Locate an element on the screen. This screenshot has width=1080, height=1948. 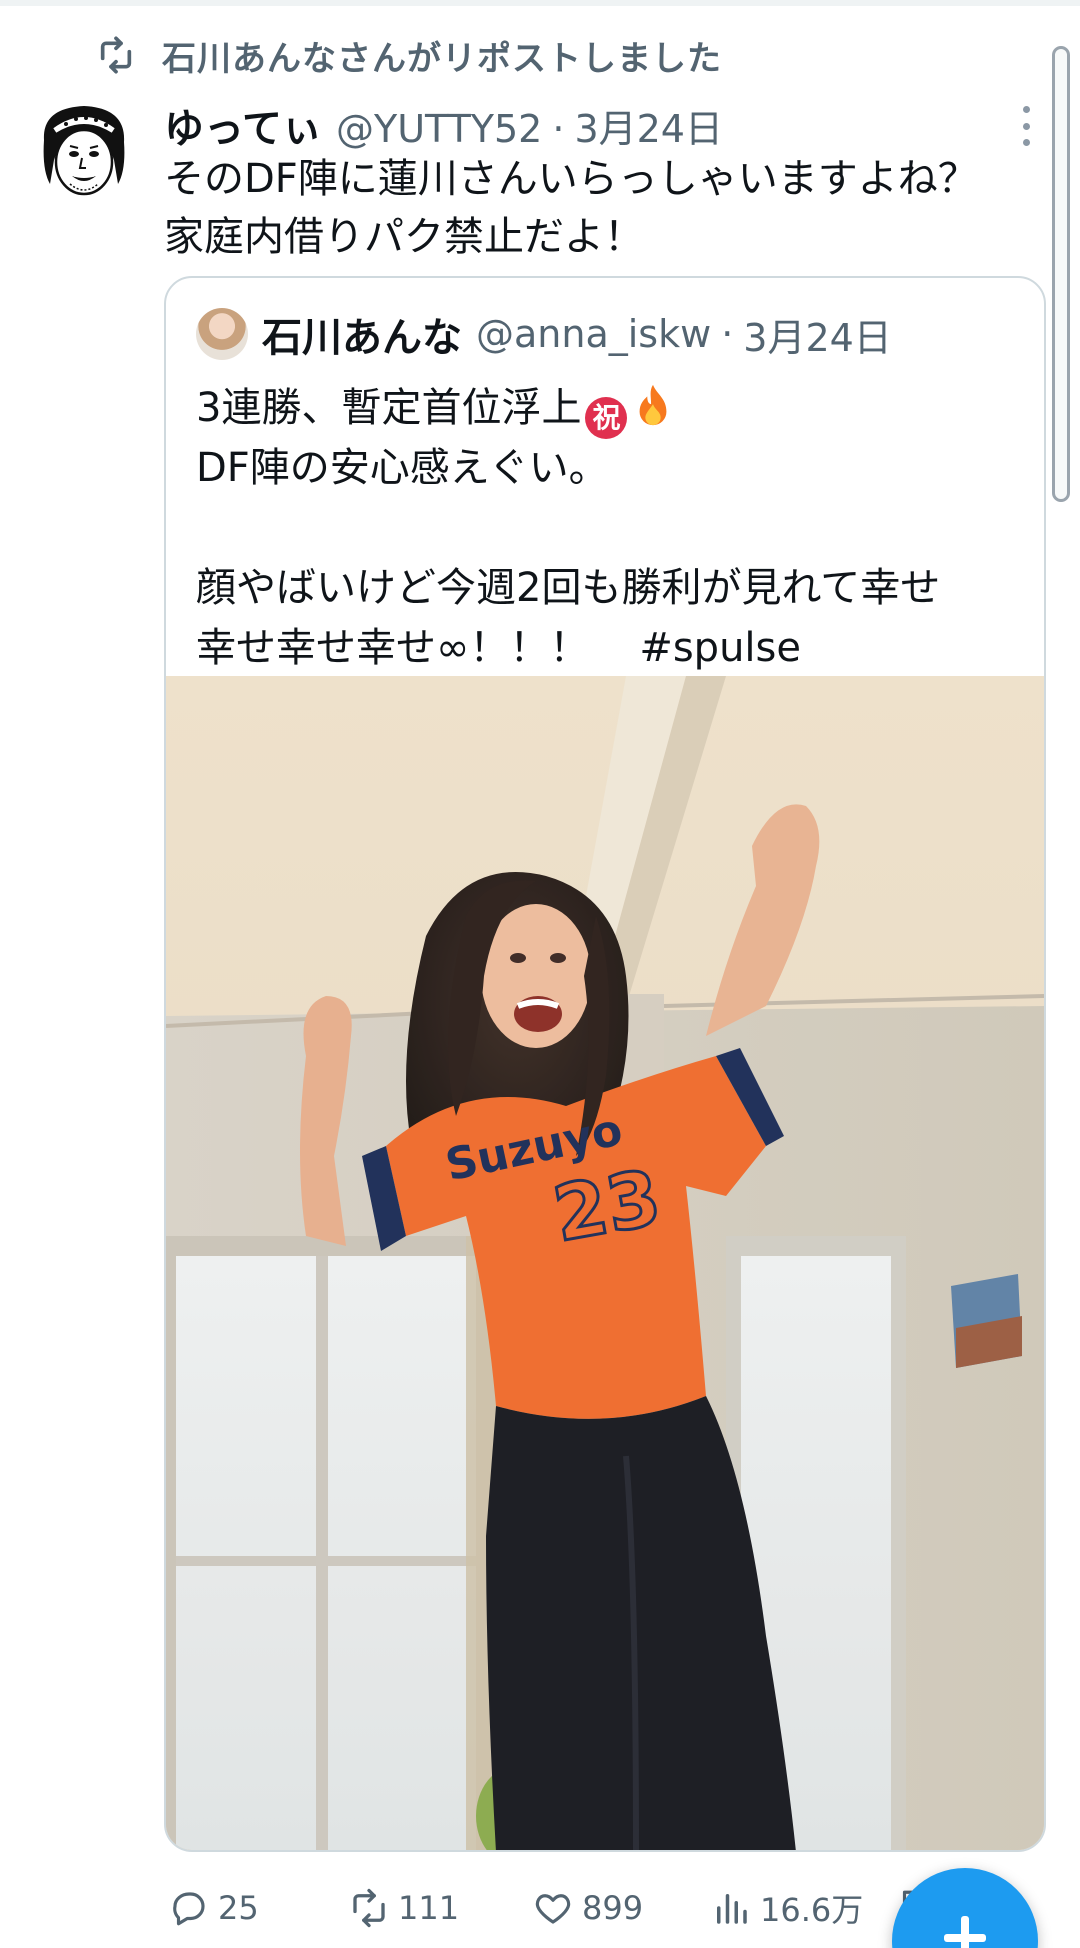
reply-button: 25 is located at coordinates (213, 1908).